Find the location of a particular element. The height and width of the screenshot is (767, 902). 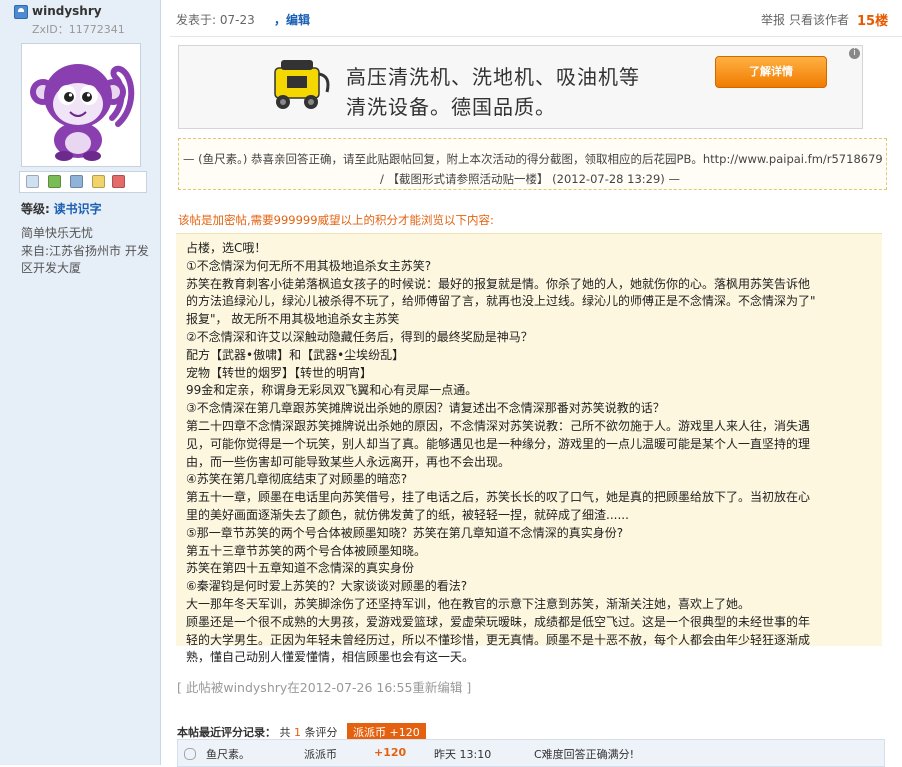

user-signature: 简单快乐无忧 is located at coordinates (57, 233).